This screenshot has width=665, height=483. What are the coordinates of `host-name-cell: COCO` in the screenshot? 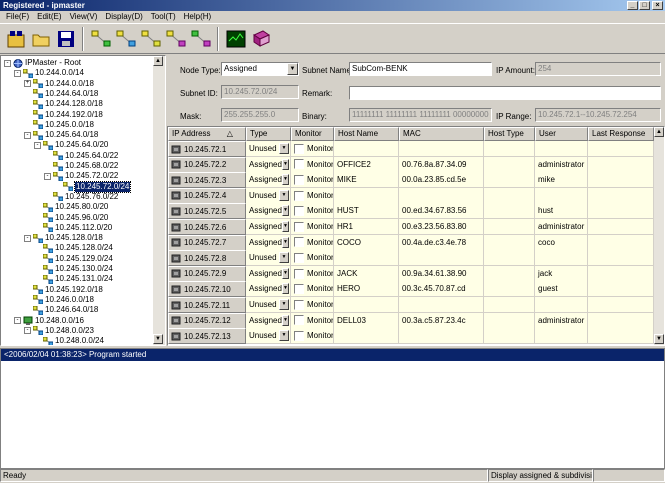 It's located at (366, 242).